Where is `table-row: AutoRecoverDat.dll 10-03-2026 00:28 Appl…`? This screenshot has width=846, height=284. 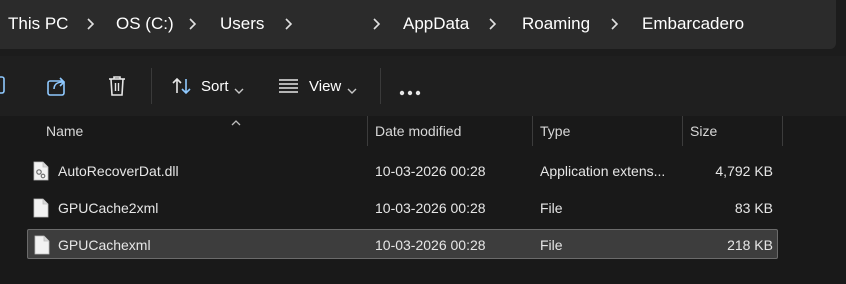
table-row: AutoRecoverDat.dll 10-03-2026 00:28 Appl… is located at coordinates (402, 171).